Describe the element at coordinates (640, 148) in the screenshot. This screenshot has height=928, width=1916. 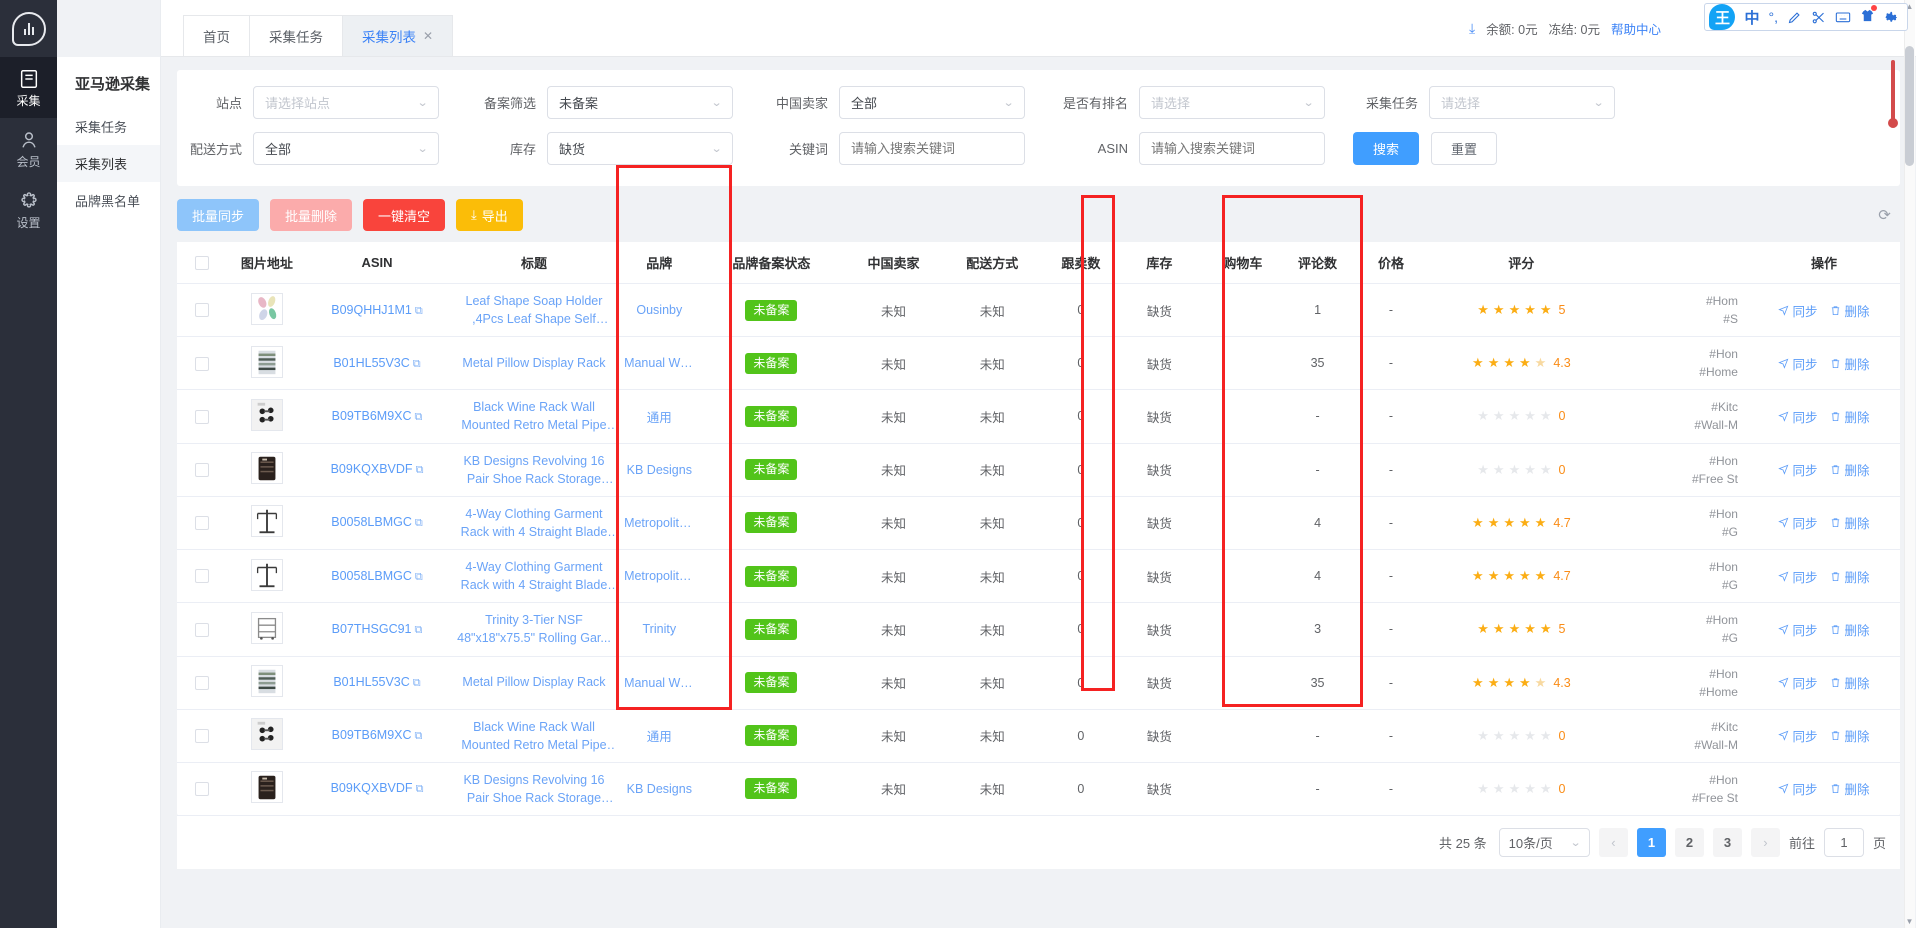
I see `stock-select: 缺货 ⌄` at that location.